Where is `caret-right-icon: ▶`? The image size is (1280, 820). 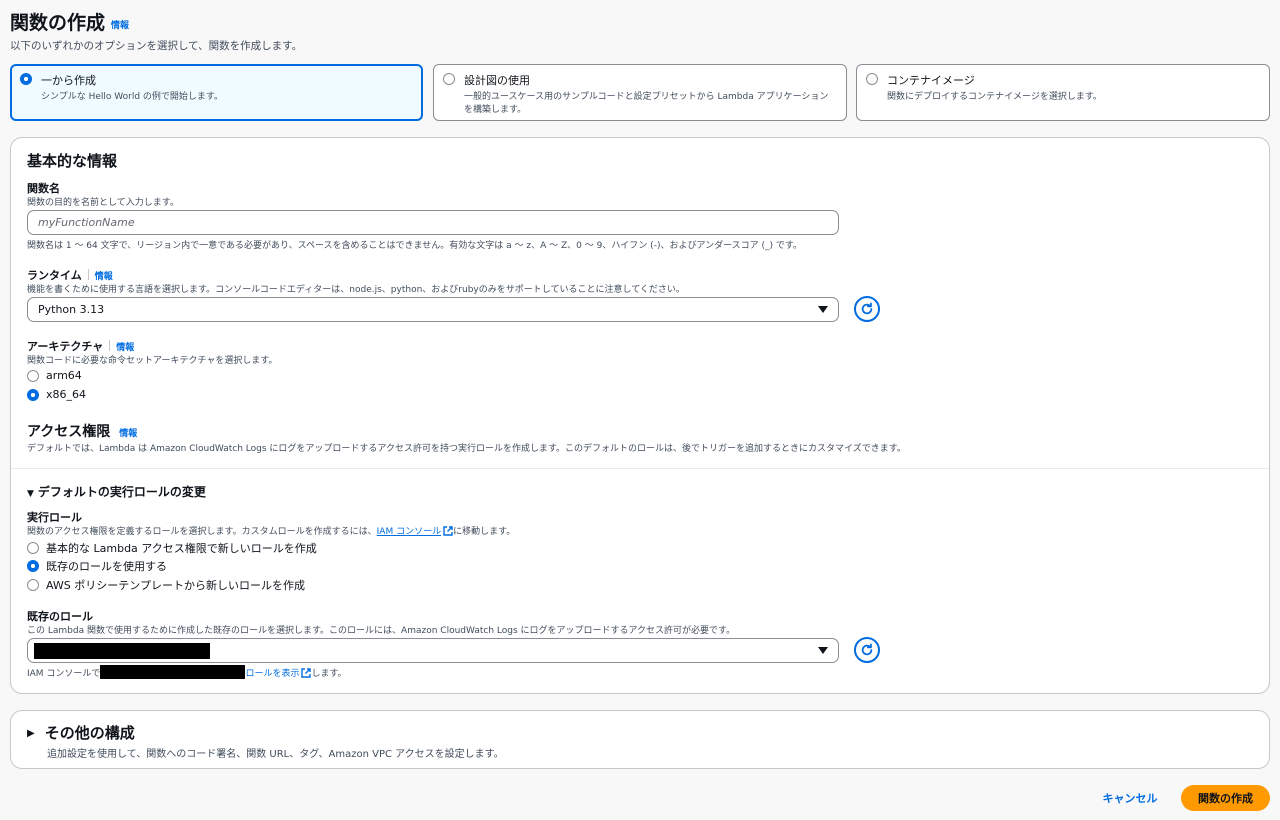 caret-right-icon: ▶ is located at coordinates (31, 733).